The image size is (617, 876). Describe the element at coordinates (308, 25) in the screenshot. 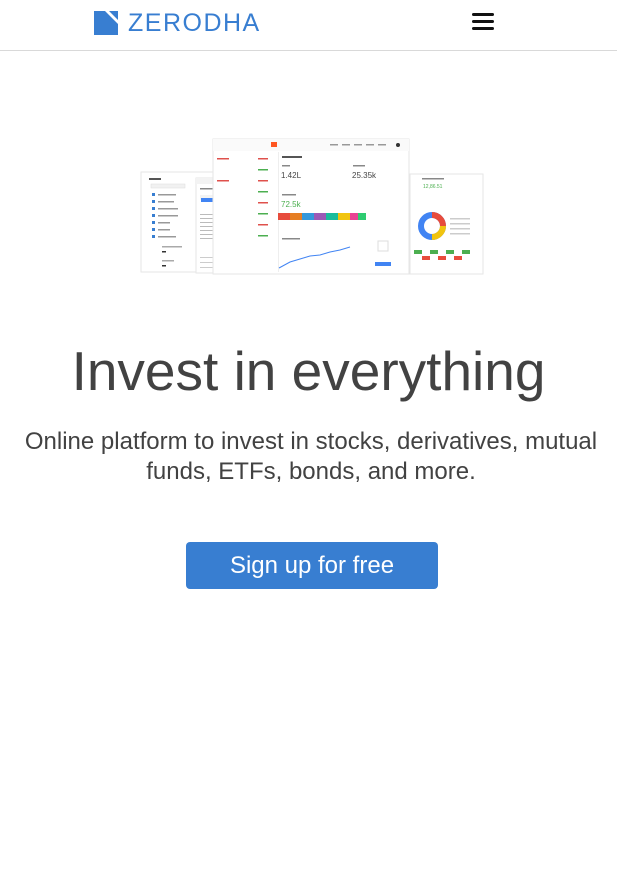

I see `navbar: ZERODHA` at that location.